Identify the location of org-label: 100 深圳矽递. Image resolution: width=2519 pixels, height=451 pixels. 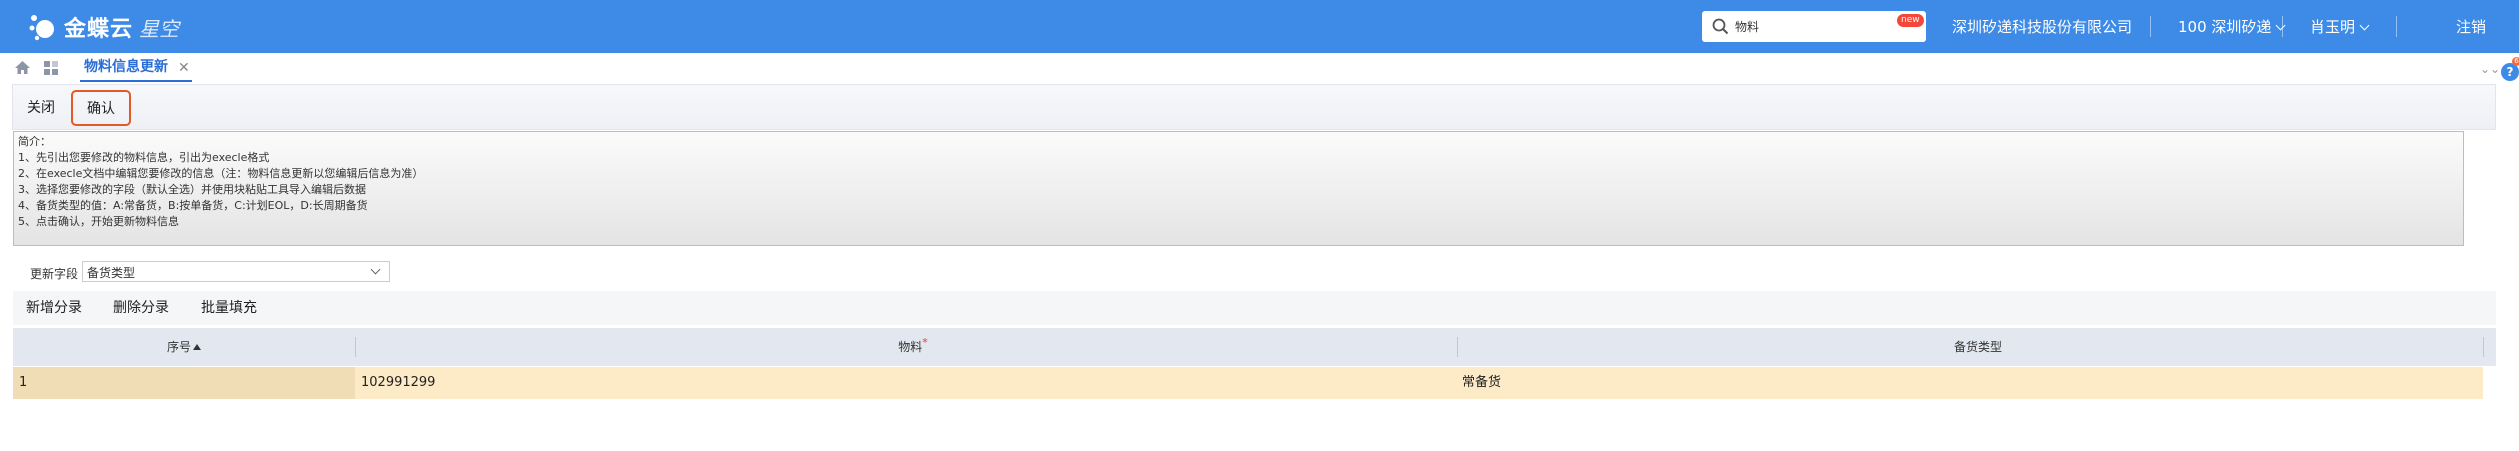
(2225, 27).